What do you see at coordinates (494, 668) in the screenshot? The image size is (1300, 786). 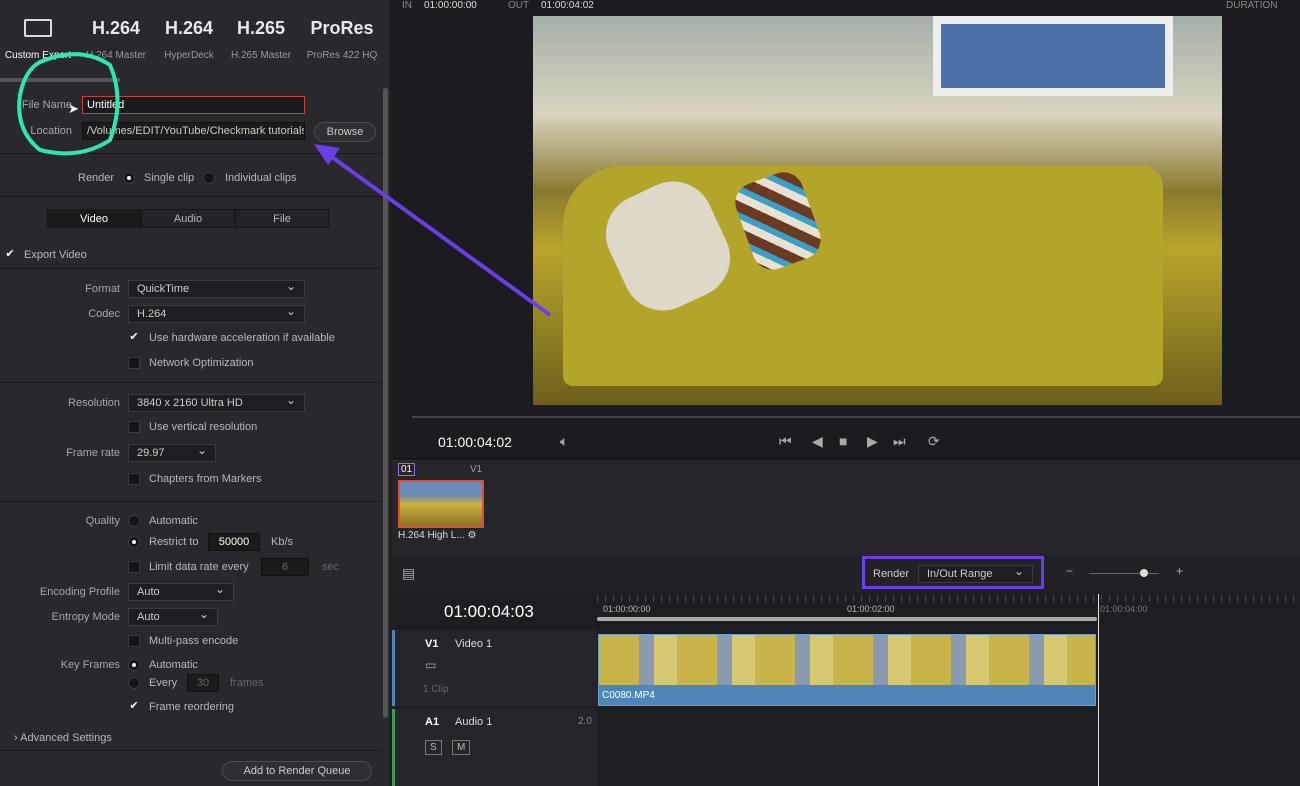 I see `track-header-v1: V1 Video 1 ▭ 1 Clip` at bounding box center [494, 668].